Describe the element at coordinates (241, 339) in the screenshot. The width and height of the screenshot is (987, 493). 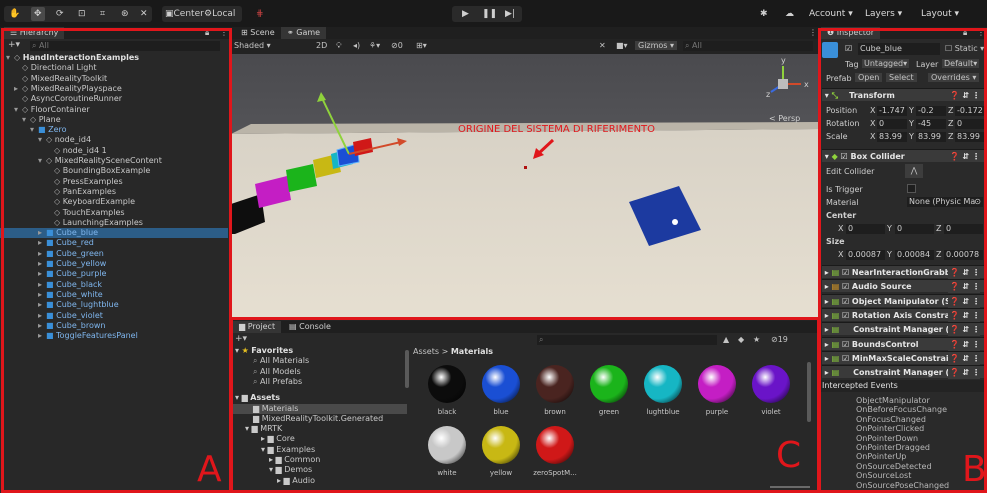
I see `project-add-icon: +▾` at that location.